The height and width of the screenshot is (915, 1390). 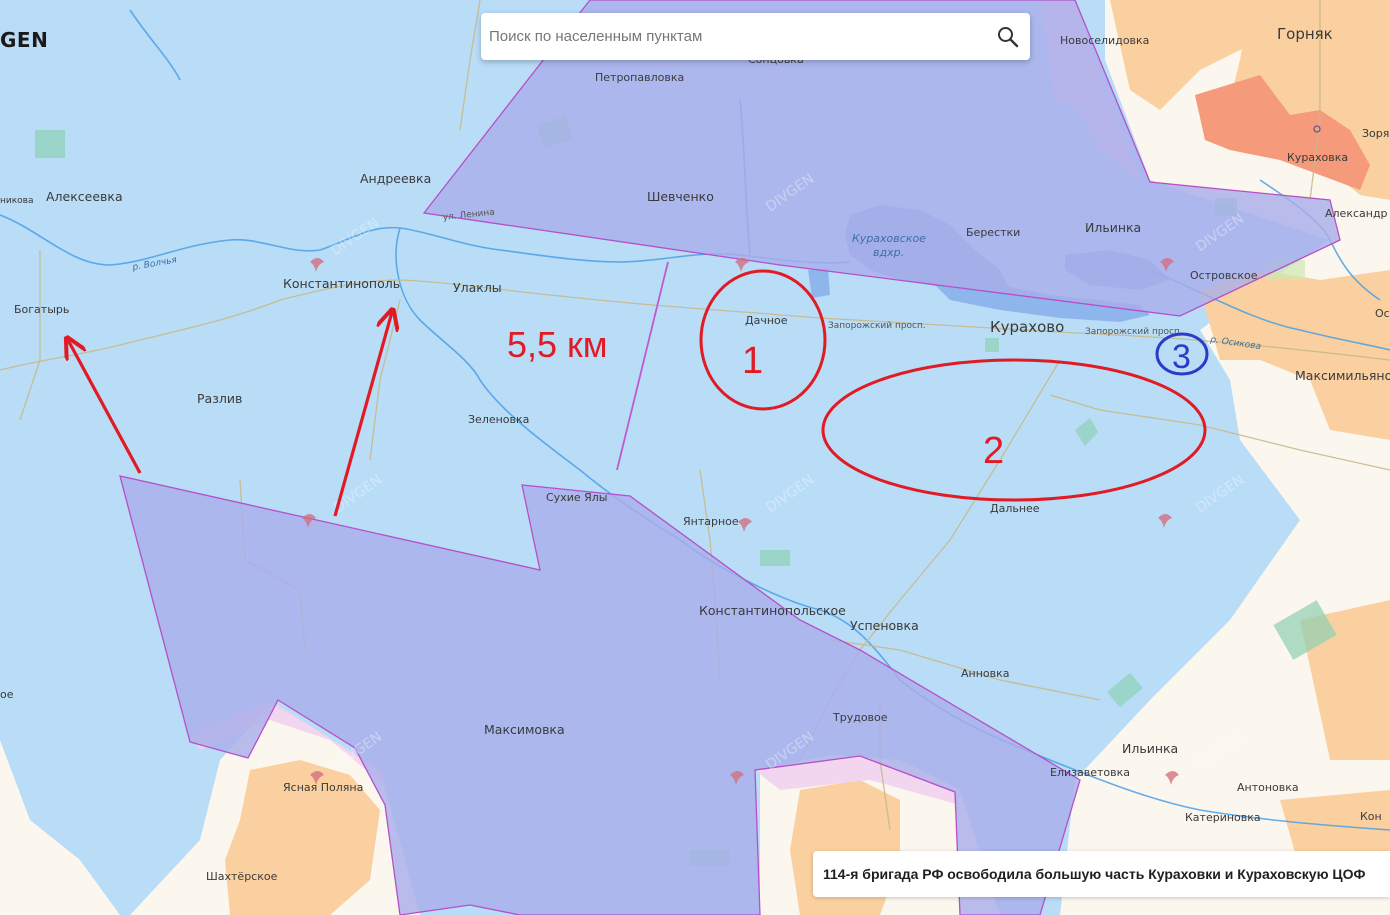 I want to click on label-aleksandropol: Александр, so click(x=1356, y=213).